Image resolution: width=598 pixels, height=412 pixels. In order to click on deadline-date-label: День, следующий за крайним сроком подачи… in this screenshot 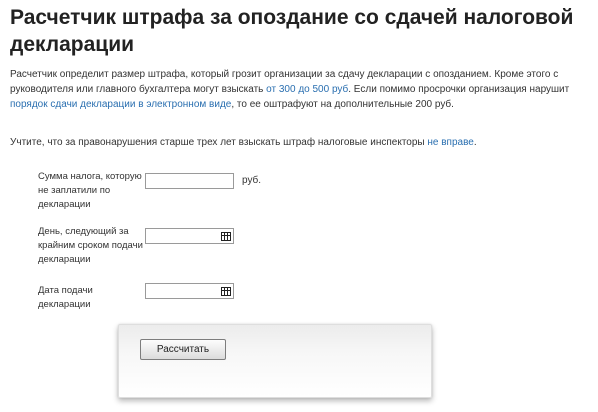, I will do `click(90, 245)`.